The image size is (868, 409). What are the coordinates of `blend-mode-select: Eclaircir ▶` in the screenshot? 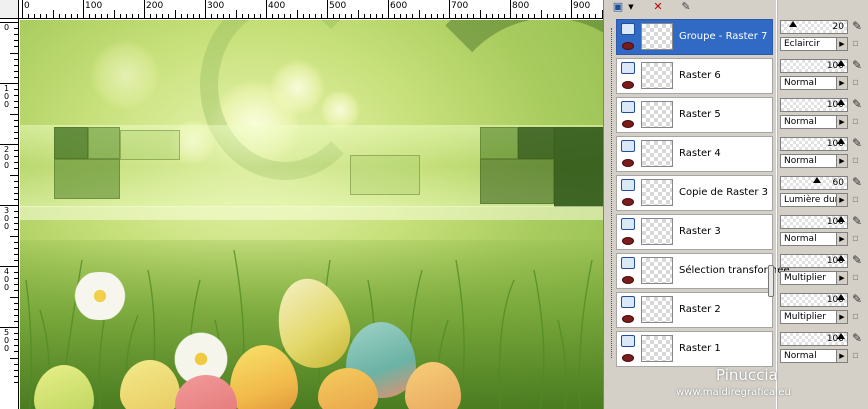 It's located at (814, 44).